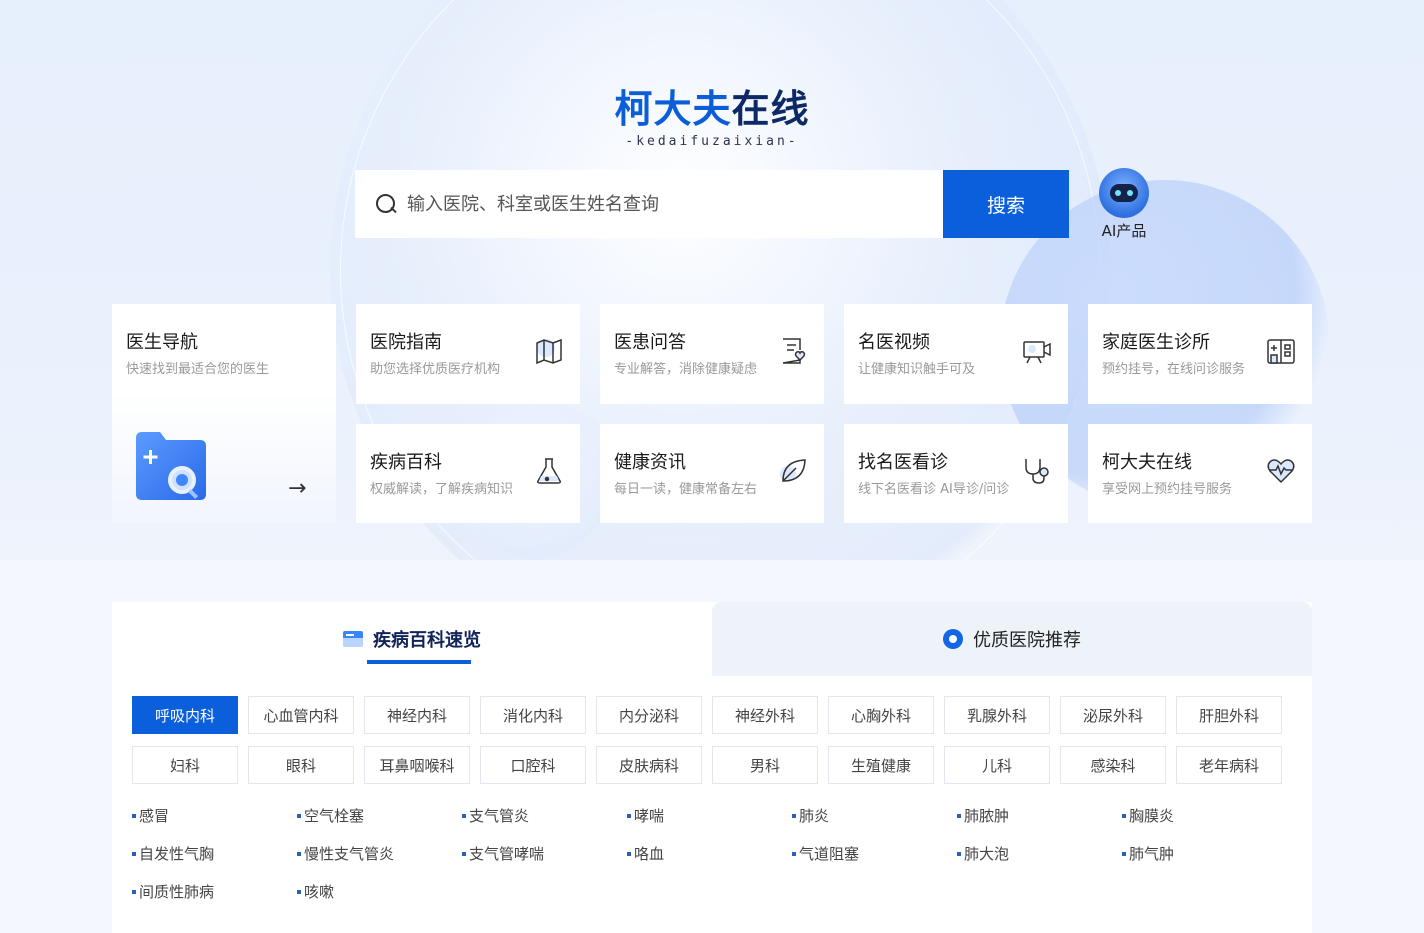  Describe the element at coordinates (649, 765) in the screenshot. I see `department-tag: 皮肤病科` at that location.